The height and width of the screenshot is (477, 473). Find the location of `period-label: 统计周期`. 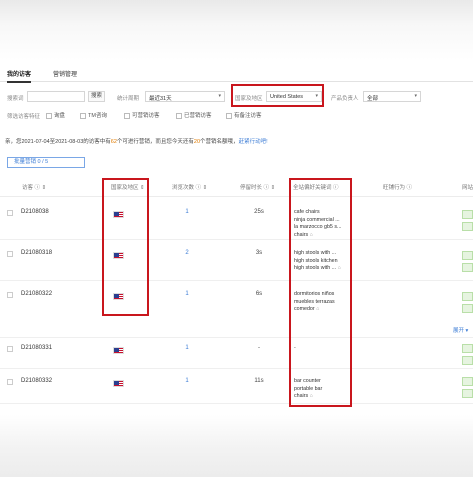

period-label: 统计周期 is located at coordinates (128, 99).